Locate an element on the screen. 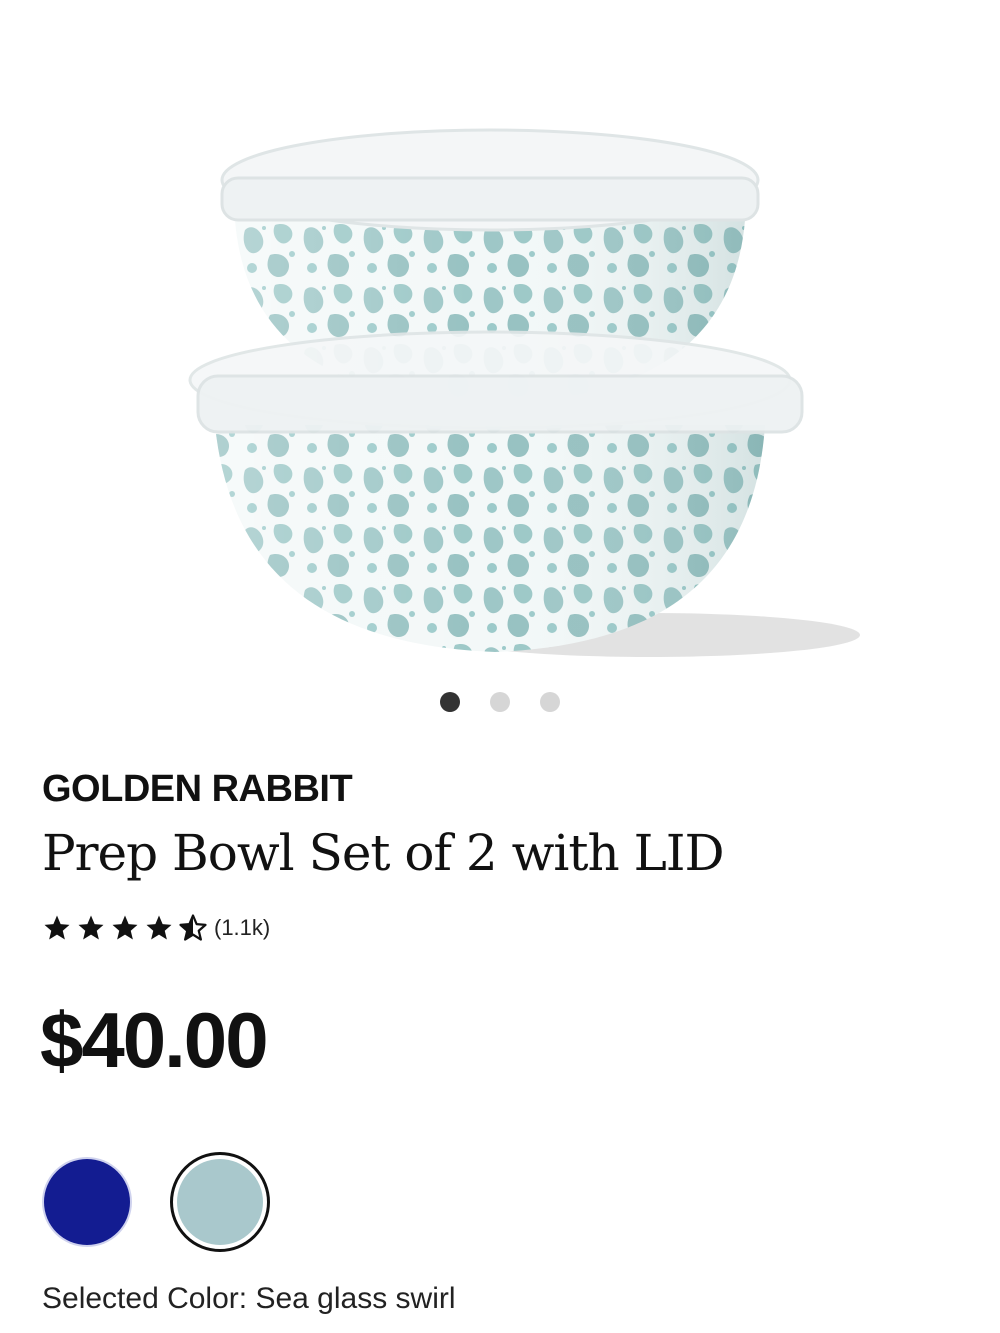 The image size is (1000, 1333). star-rating is located at coordinates (125, 928).